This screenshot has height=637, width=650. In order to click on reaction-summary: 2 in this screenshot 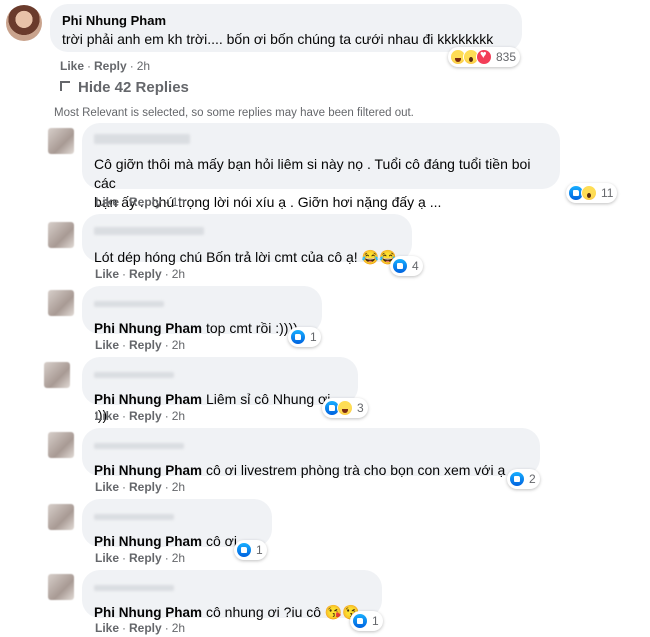, I will do `click(523, 479)`.